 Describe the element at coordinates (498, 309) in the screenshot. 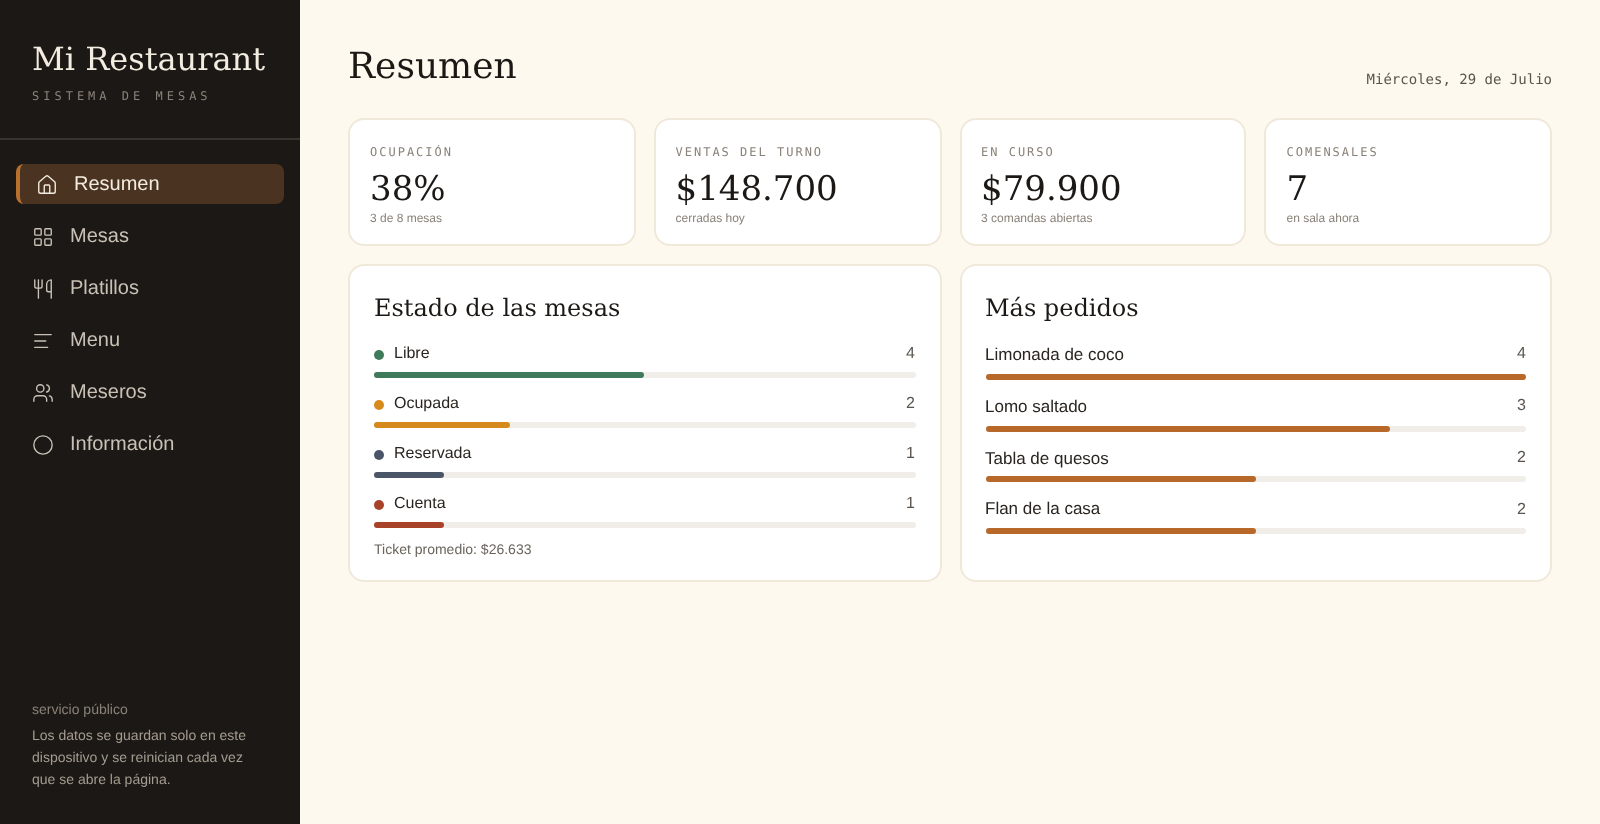

I see `panel-title: Estado de las mesas` at that location.